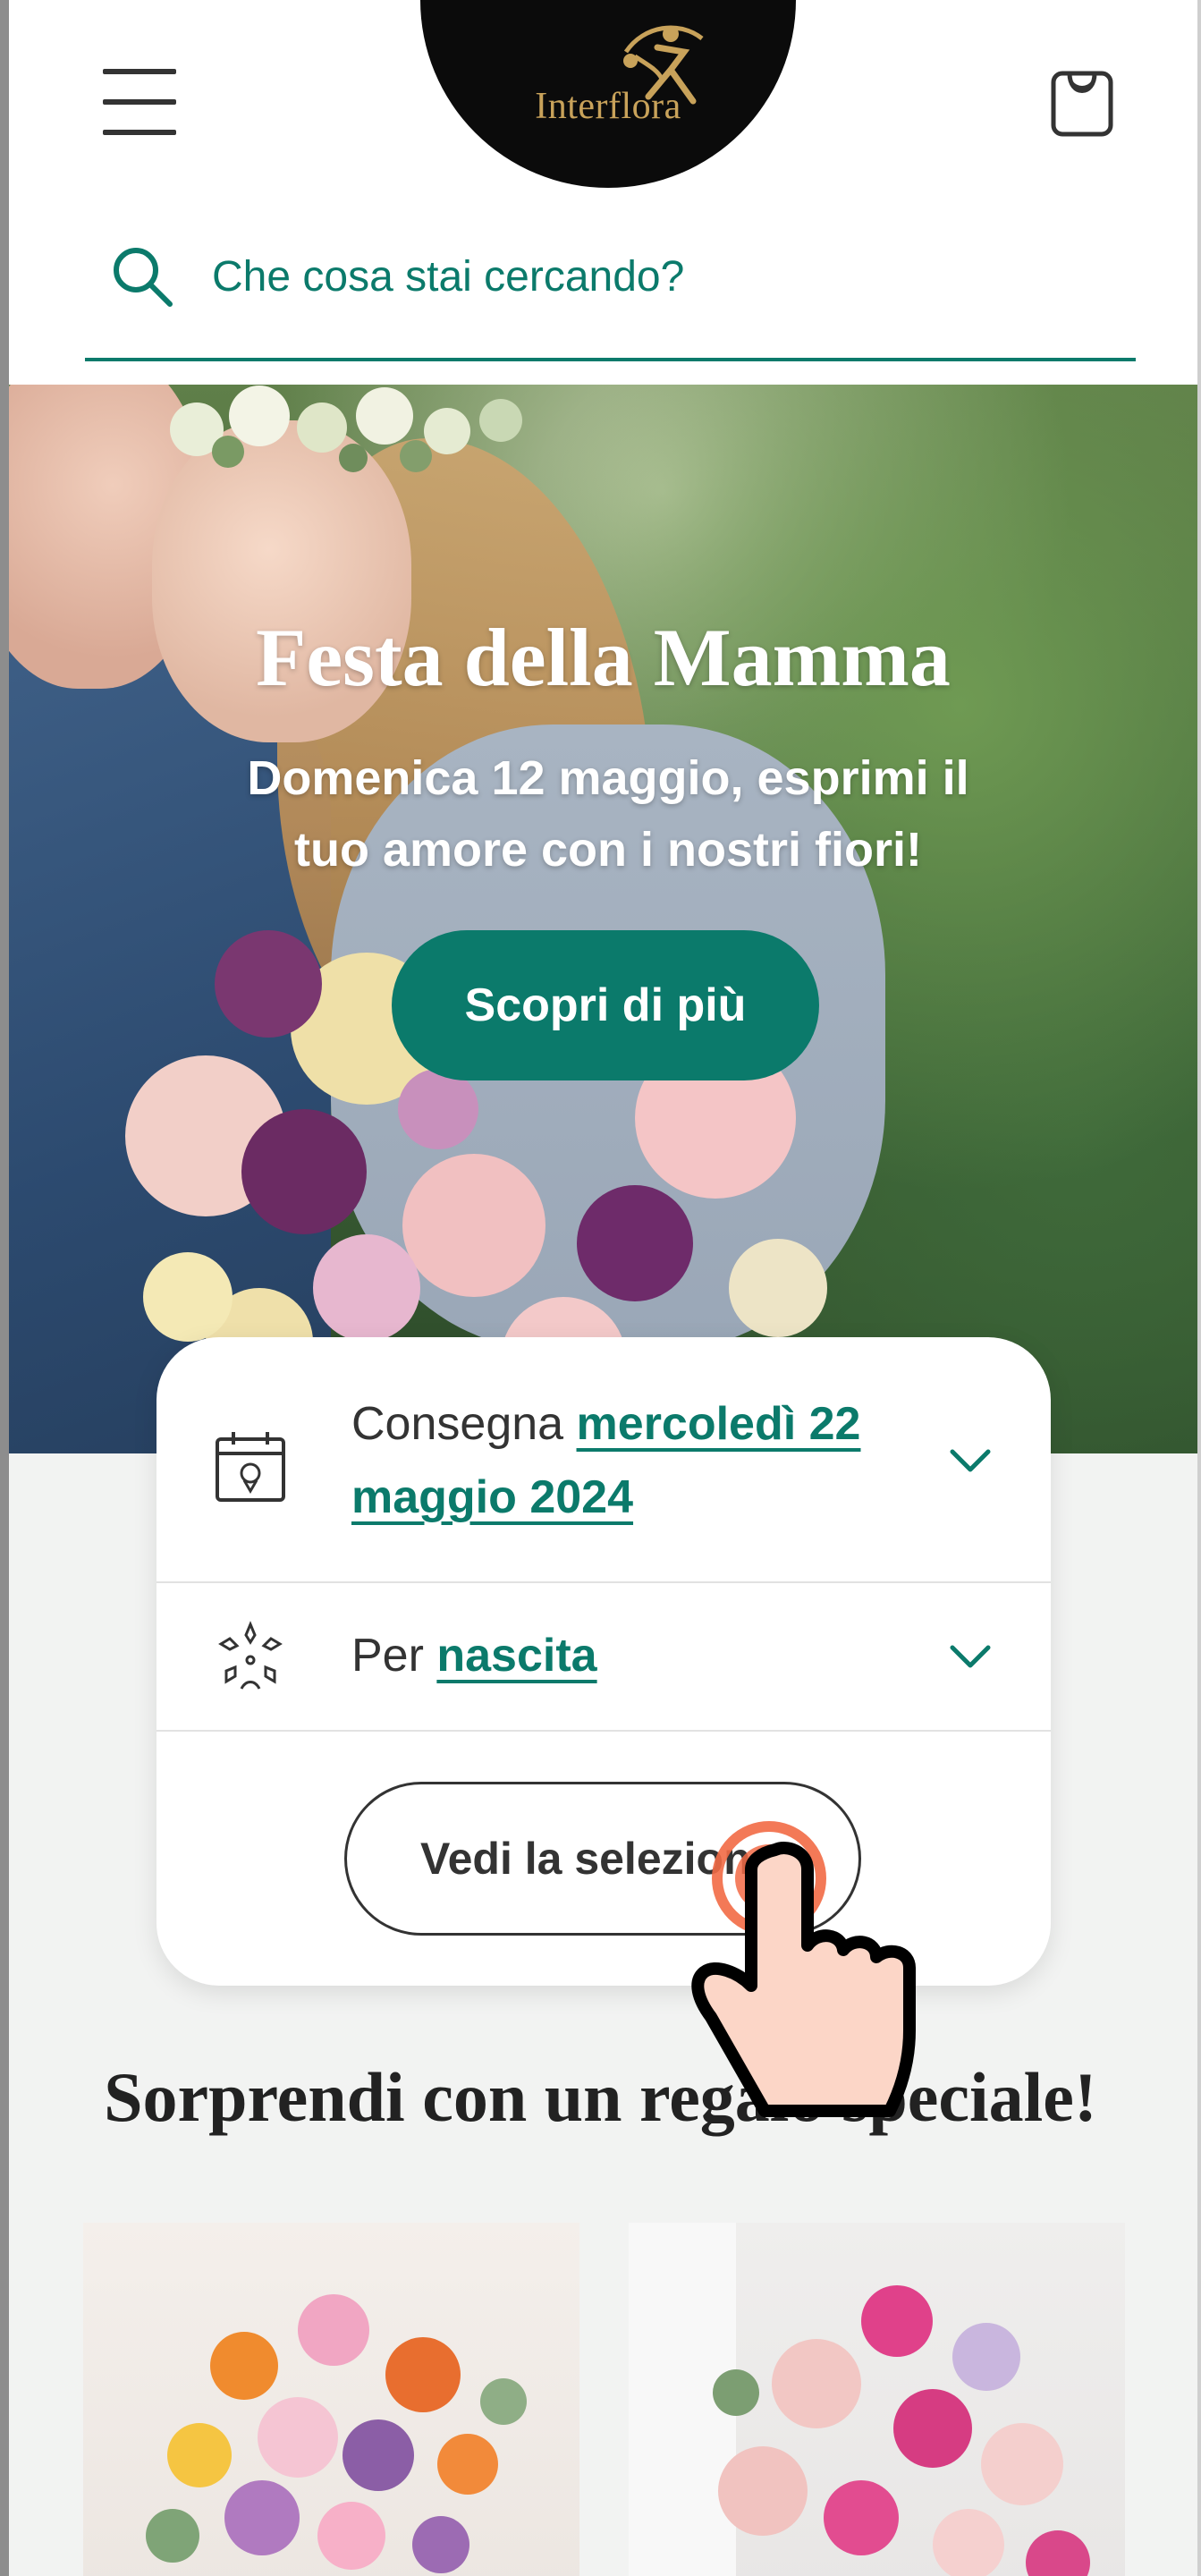 This screenshot has width=1201, height=2576. I want to click on occasion-text: Per nascita, so click(637, 1655).